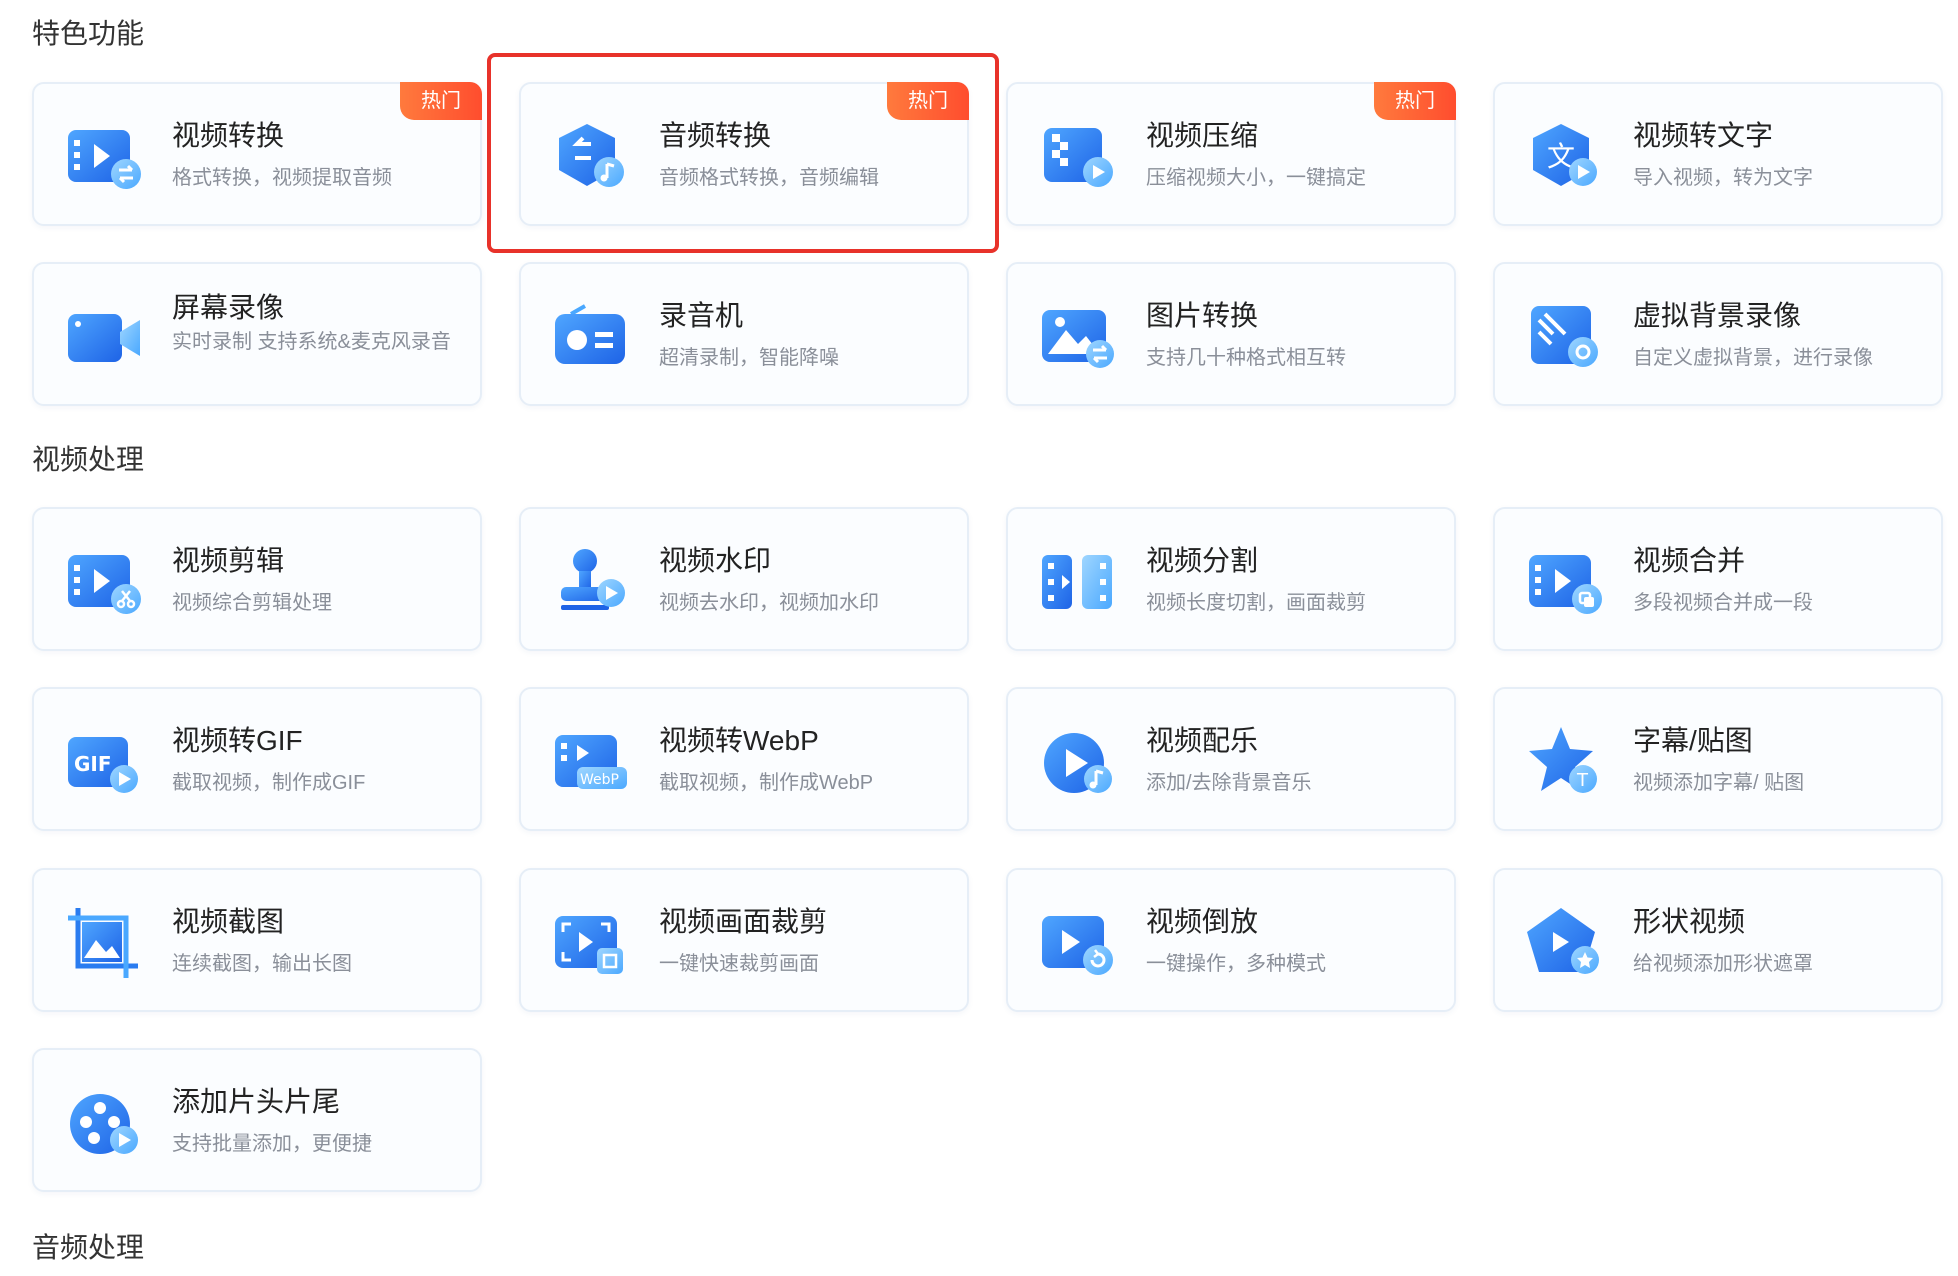 This screenshot has height=1276, width=1958. Describe the element at coordinates (1718, 940) in the screenshot. I see `card-shape-video: 形状视频 给视频添加形状遮罩` at that location.